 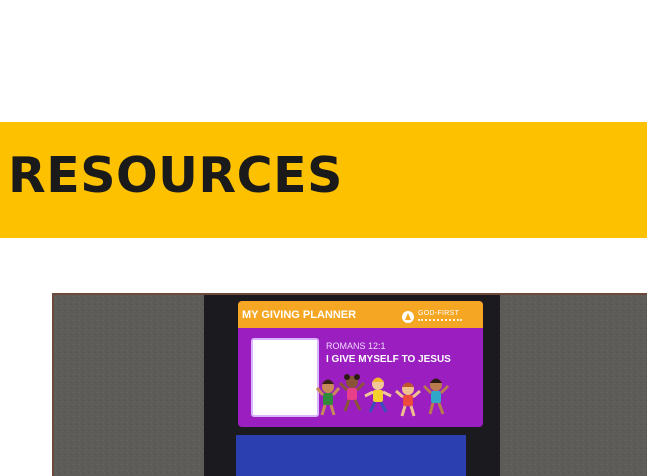 What do you see at coordinates (299, 315) in the screenshot?
I see `card-title: MY GIVING PLANNER` at bounding box center [299, 315].